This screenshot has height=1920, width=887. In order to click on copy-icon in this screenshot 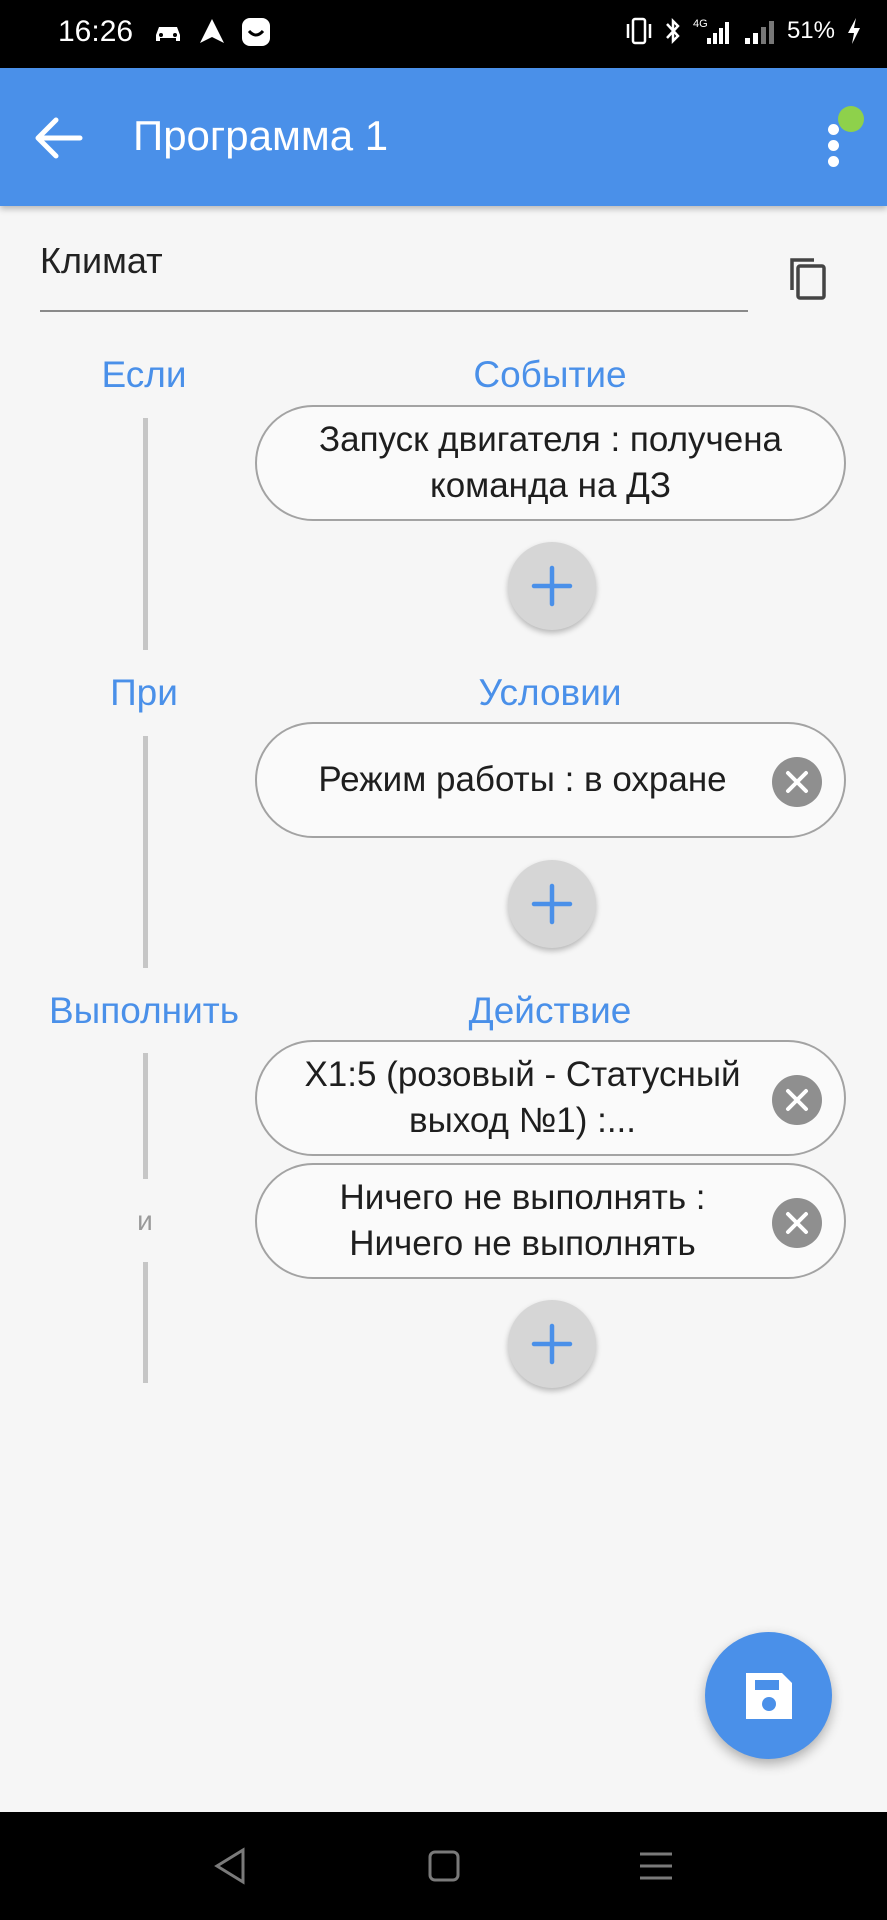, I will do `click(808, 279)`.